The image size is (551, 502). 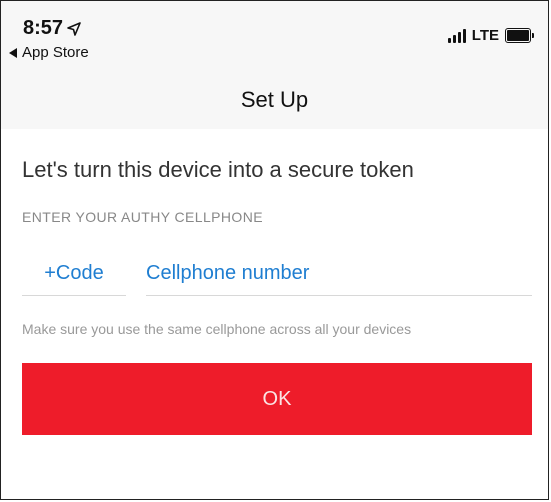 I want to click on cellphone-number-input, so click(x=339, y=273).